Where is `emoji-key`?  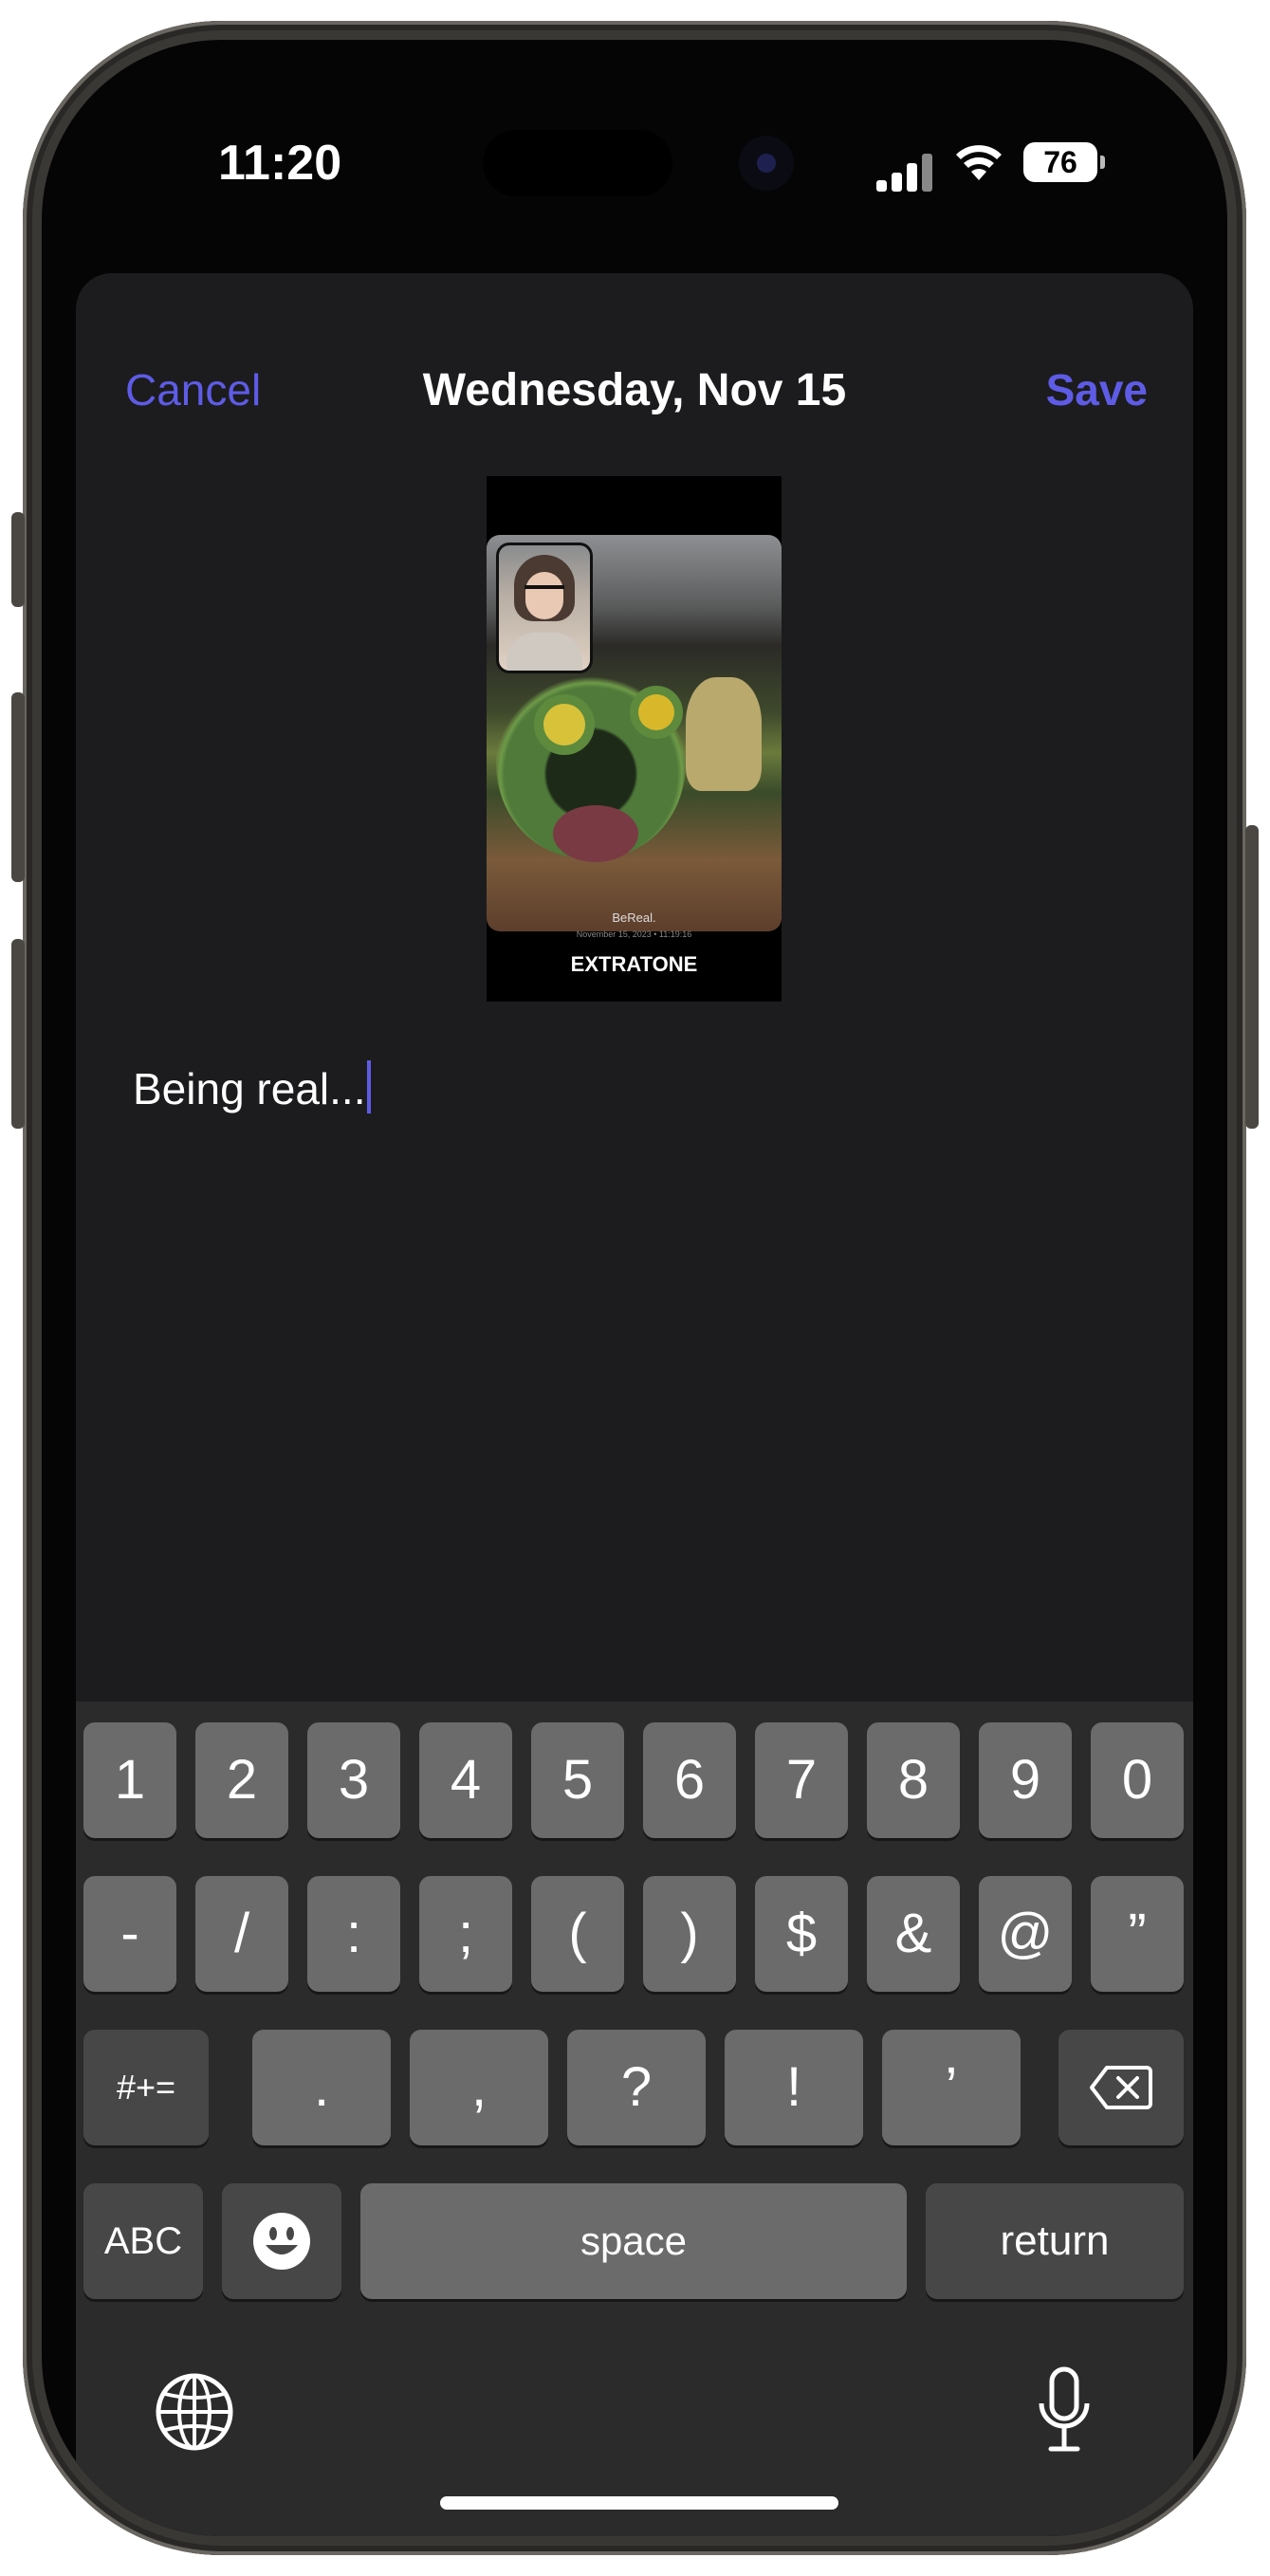 emoji-key is located at coordinates (281, 2241).